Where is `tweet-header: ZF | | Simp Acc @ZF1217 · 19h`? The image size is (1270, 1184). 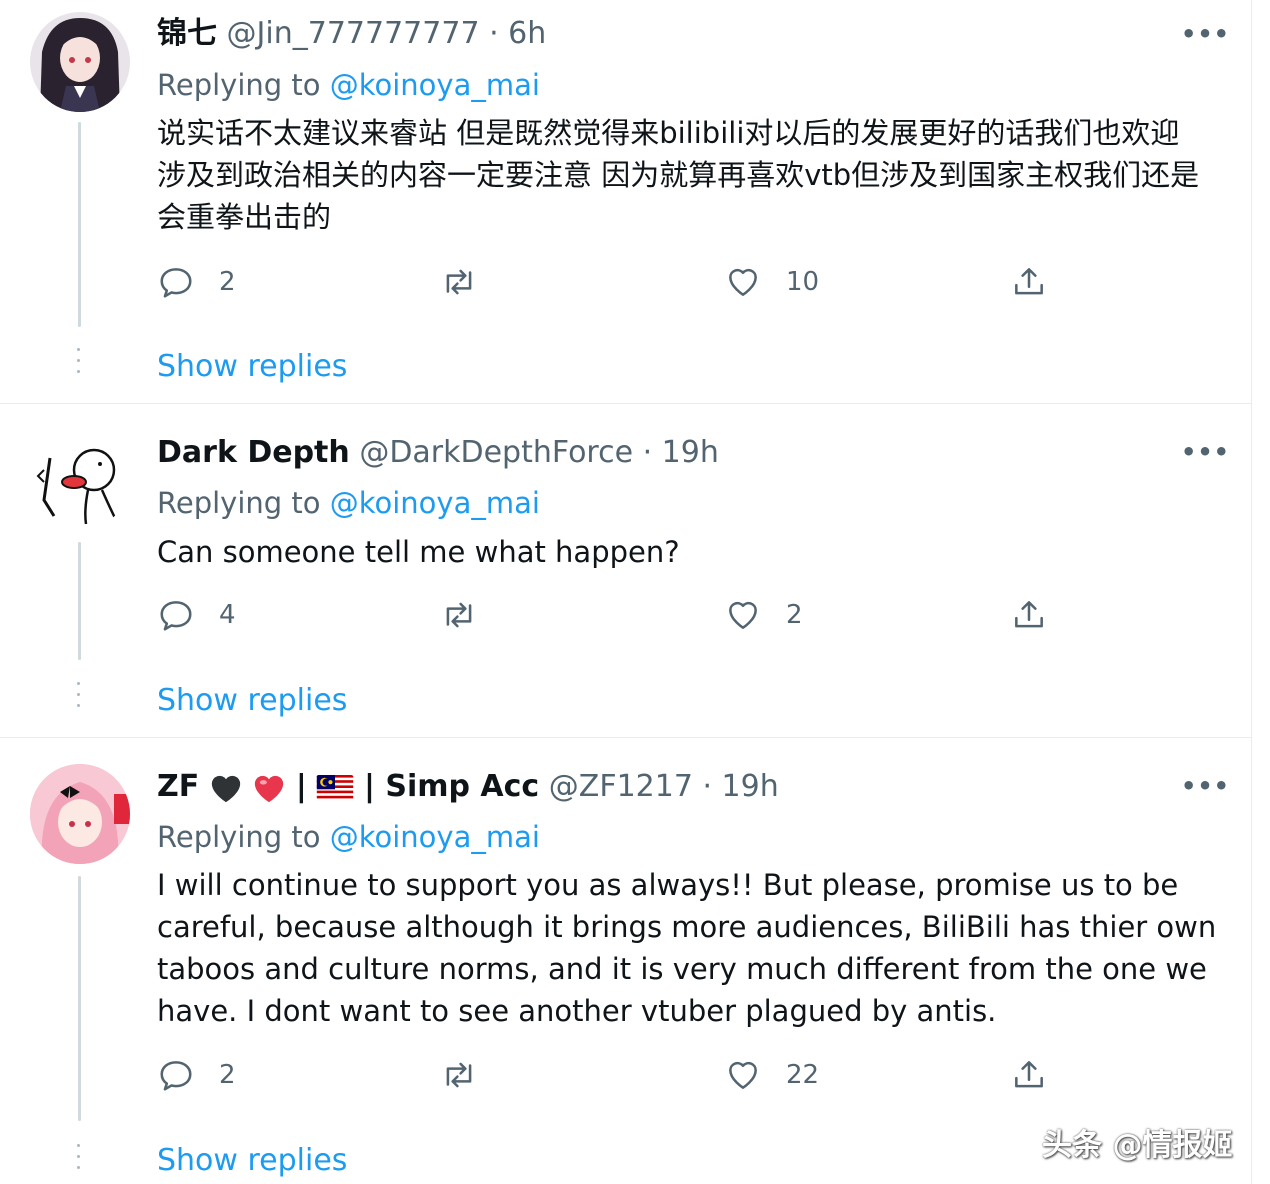
tweet-header: ZF | | Simp Acc @ZF1217 · 19h is located at coordinates (468, 786).